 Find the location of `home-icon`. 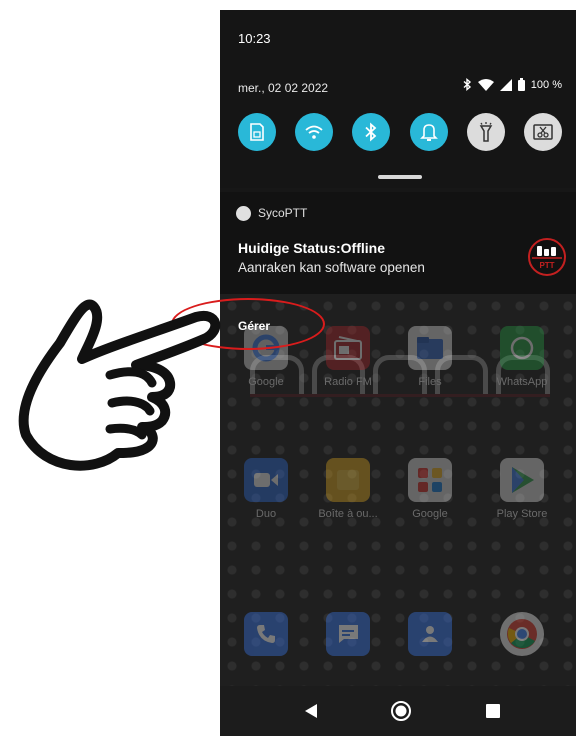

home-icon is located at coordinates (401, 711).